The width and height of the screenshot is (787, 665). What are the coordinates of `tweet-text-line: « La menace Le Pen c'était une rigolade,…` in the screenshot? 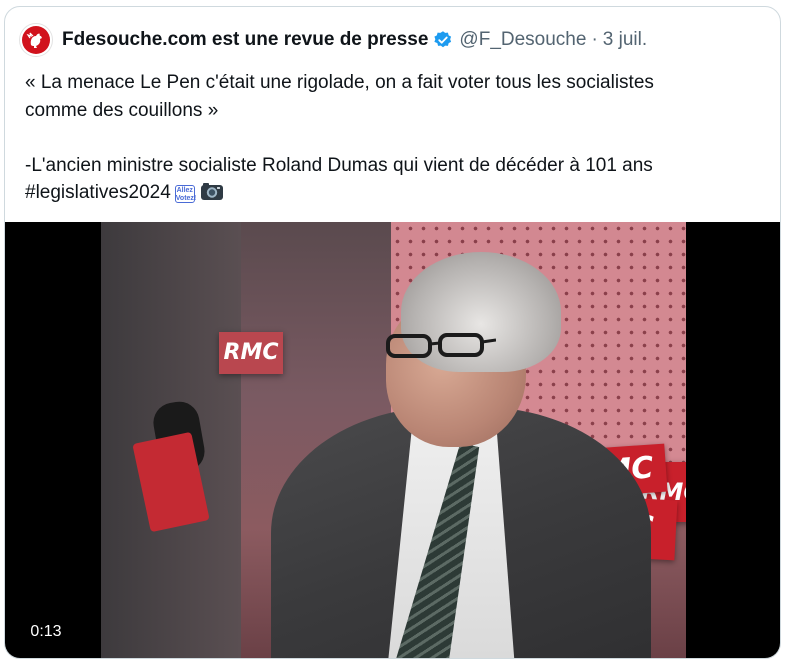 It's located at (339, 82).